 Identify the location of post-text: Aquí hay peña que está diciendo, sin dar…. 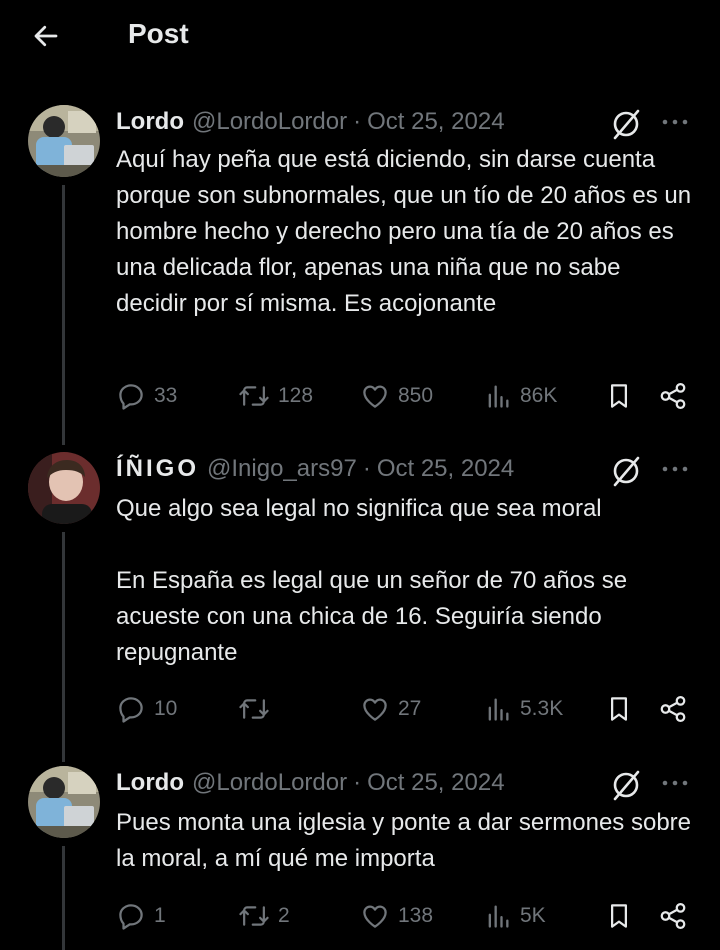
(404, 231).